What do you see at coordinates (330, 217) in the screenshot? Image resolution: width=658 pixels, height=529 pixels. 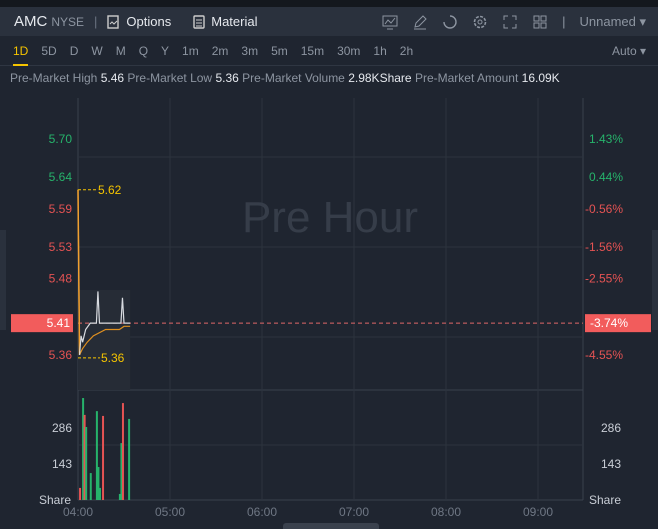 I see `watermark: Pre Hour` at bounding box center [330, 217].